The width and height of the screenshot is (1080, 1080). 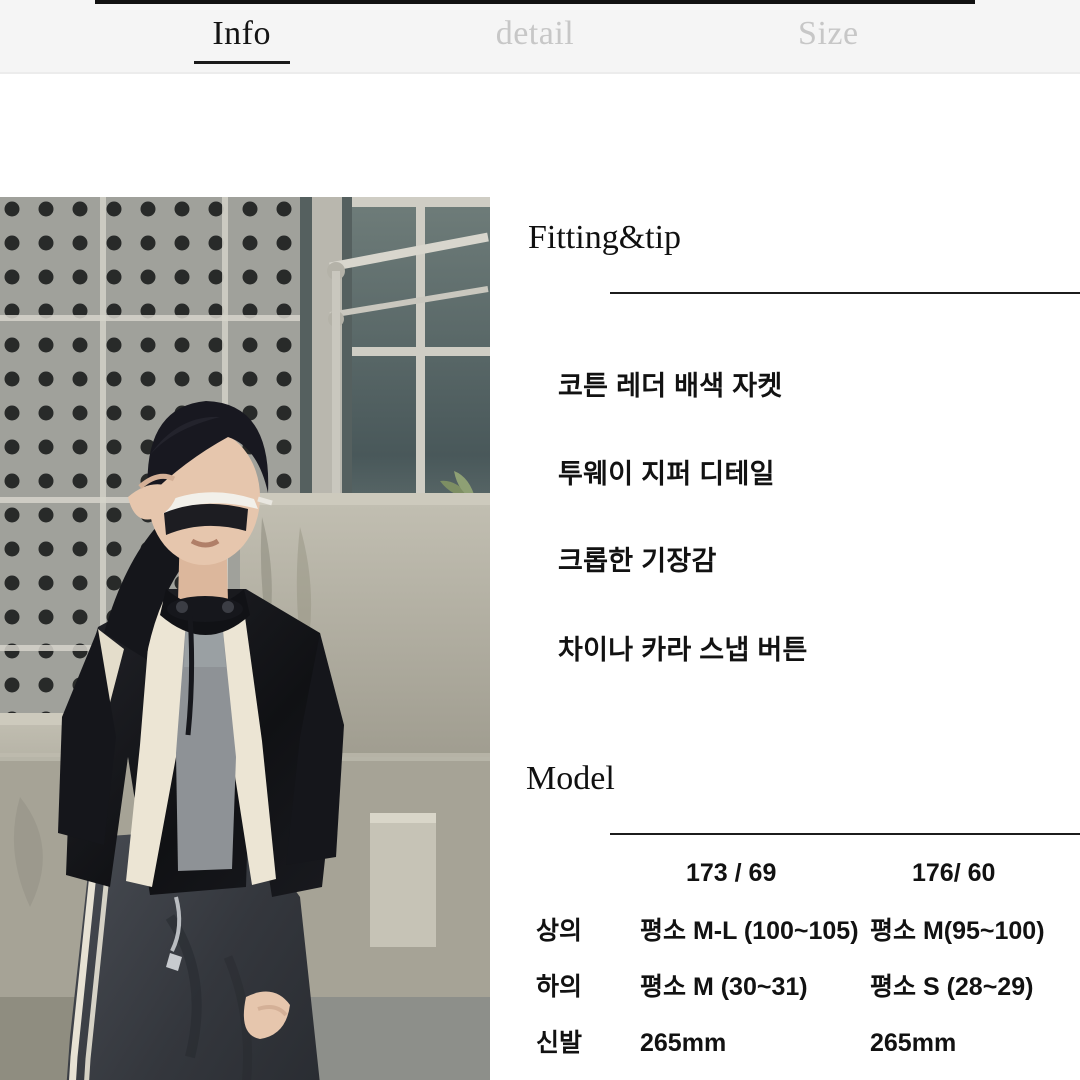 I want to click on tab-info-label: Info, so click(x=241, y=33).